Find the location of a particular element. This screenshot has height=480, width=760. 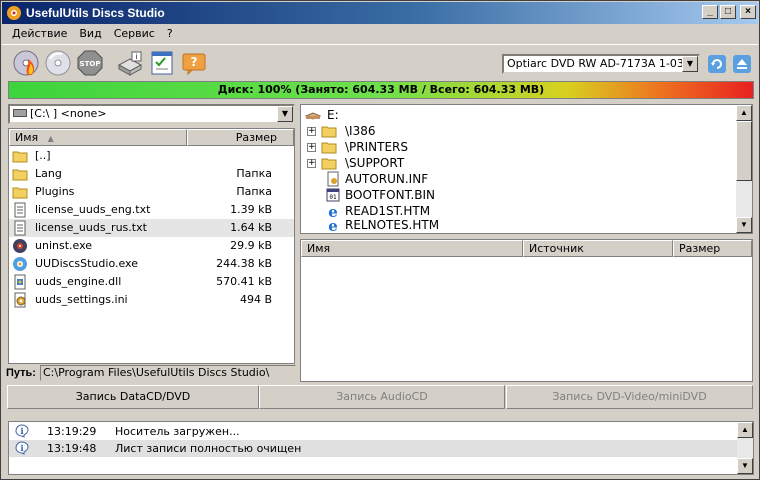

settings-checklist-icon is located at coordinates (162, 63).